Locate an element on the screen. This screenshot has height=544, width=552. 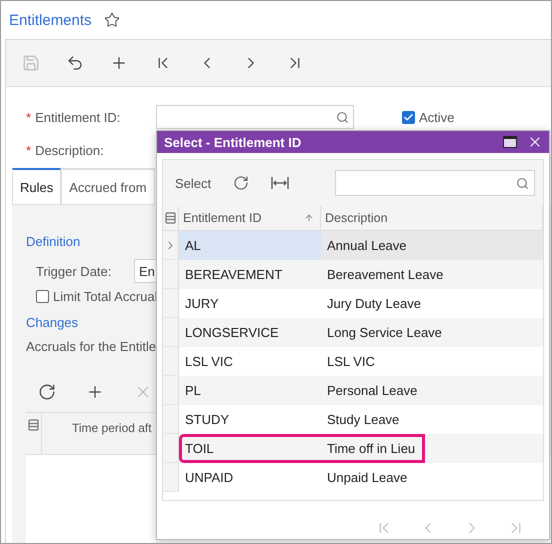
caption-text: Accruals for the Entitle is located at coordinates (91, 346).